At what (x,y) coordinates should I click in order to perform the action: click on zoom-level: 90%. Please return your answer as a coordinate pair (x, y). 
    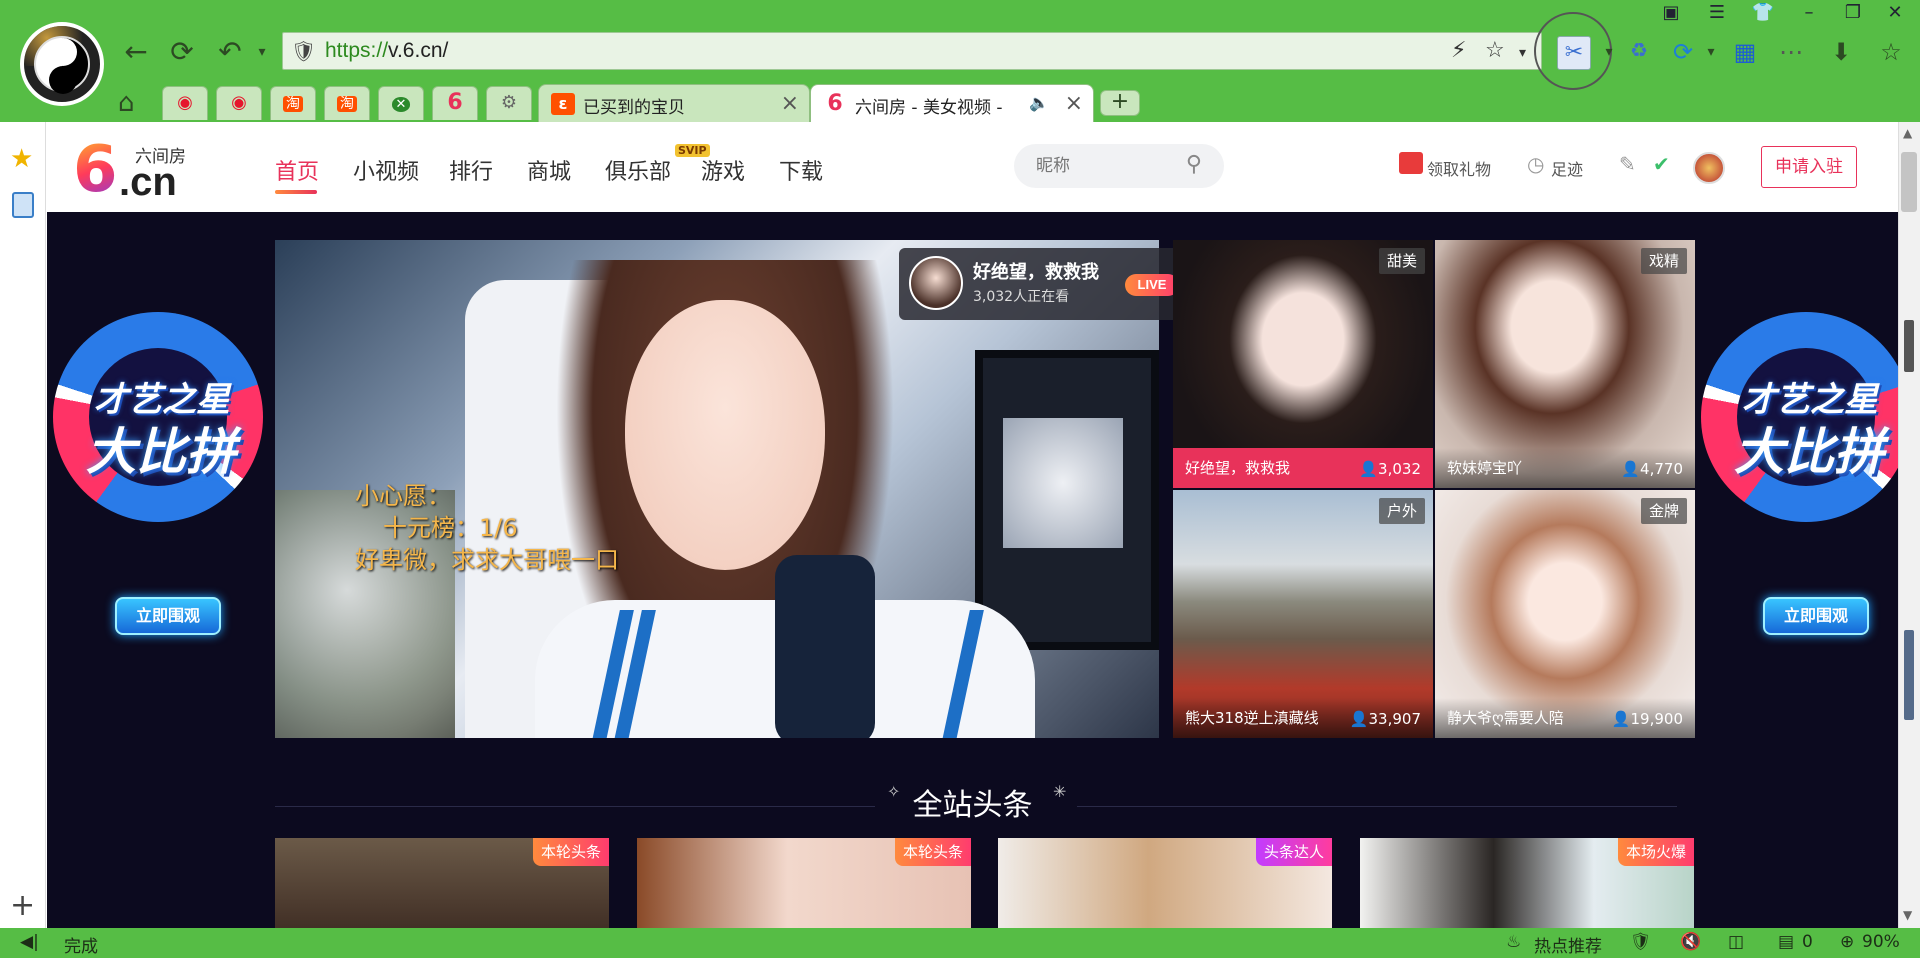
    Looking at the image, I should click on (1881, 942).